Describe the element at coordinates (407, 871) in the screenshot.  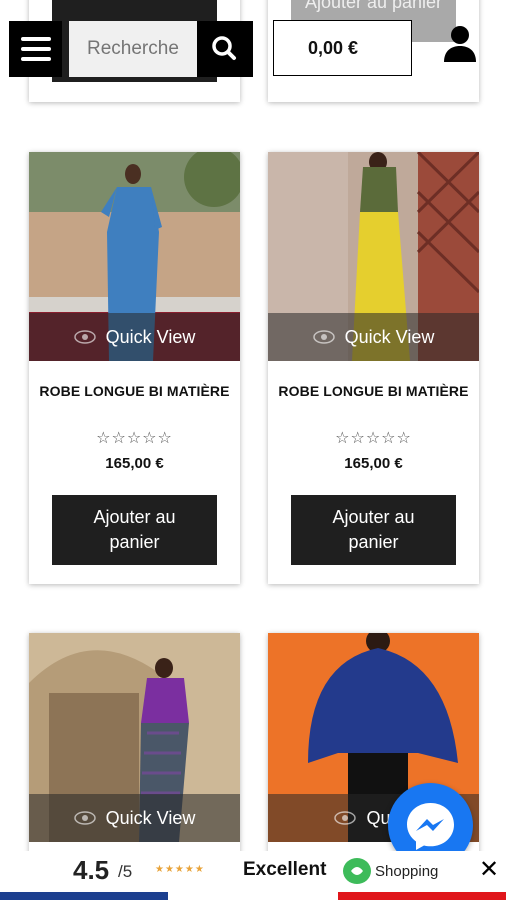
I see `brand-name: Shopping` at that location.